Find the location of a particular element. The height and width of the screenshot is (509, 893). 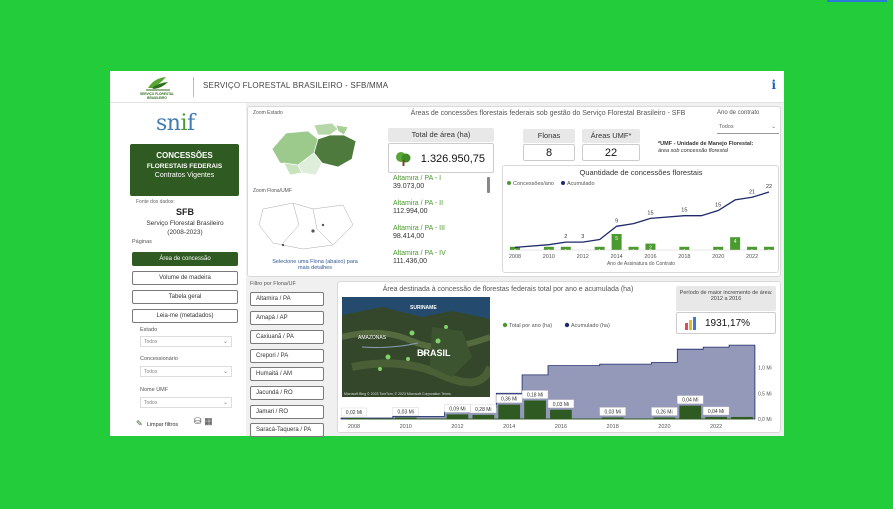

bar-label-2021: 4 is located at coordinates (735, 242).